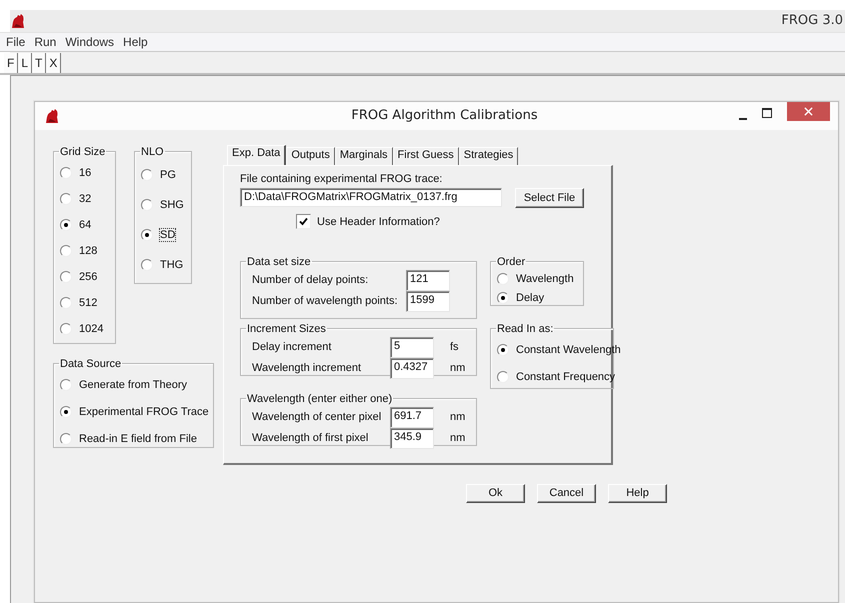 Image resolution: width=845 pixels, height=603 pixels. I want to click on number-field: 691.7, so click(412, 417).